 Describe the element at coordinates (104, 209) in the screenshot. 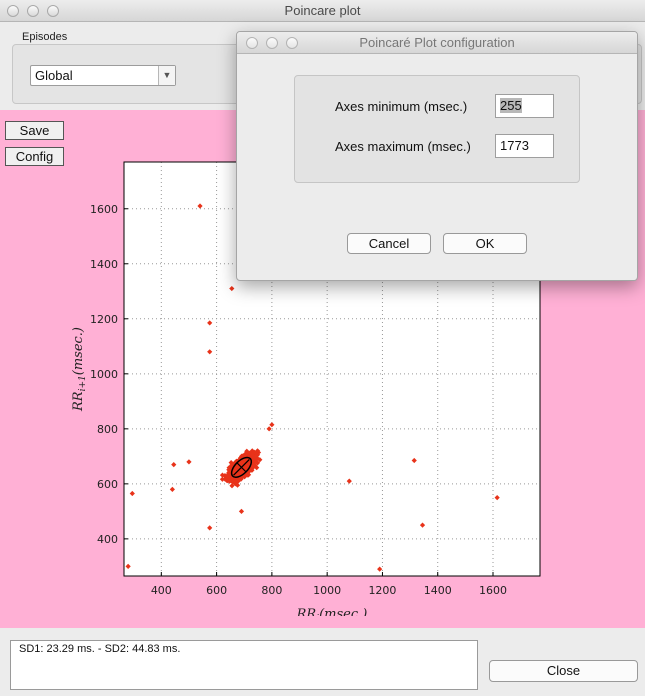

I see `y-tick-label: 1600` at that location.